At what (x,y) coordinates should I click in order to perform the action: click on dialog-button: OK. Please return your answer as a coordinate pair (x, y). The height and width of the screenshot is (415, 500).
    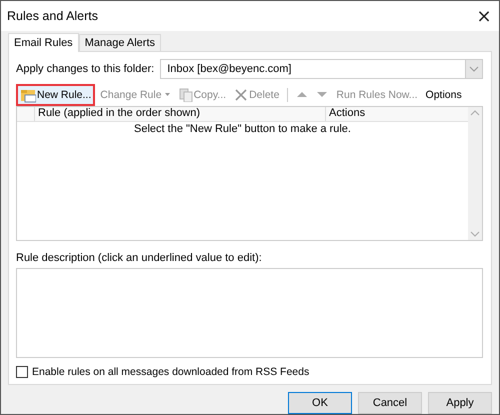
    Looking at the image, I should click on (320, 403).